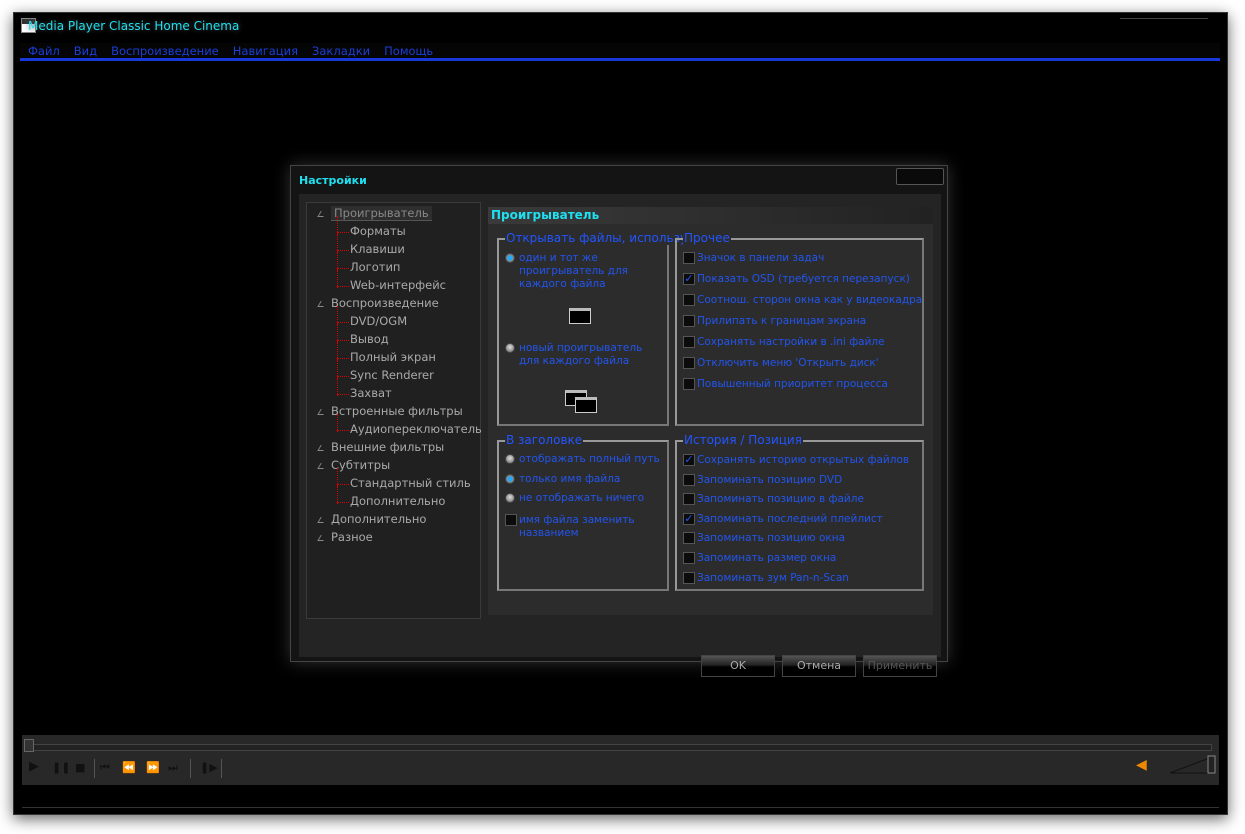 This screenshot has width=1245, height=834. What do you see at coordinates (900, 666) in the screenshot?
I see `apply-button: Применить` at bounding box center [900, 666].